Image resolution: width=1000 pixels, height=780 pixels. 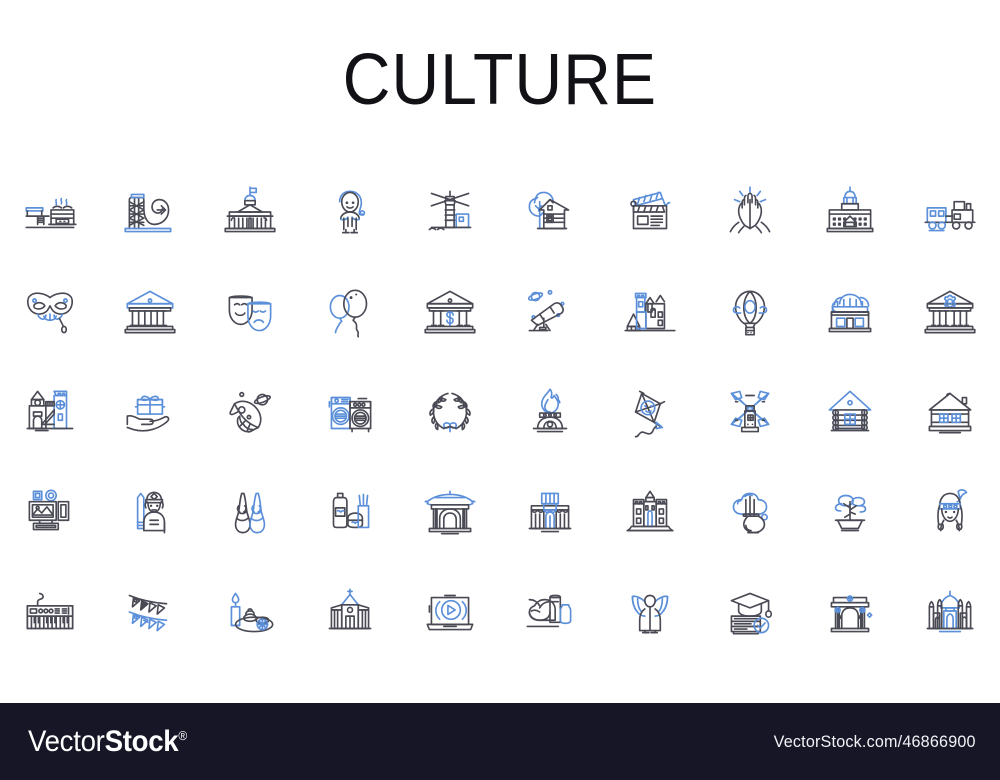 I want to click on capitol-building-icon, so click(x=250, y=212).